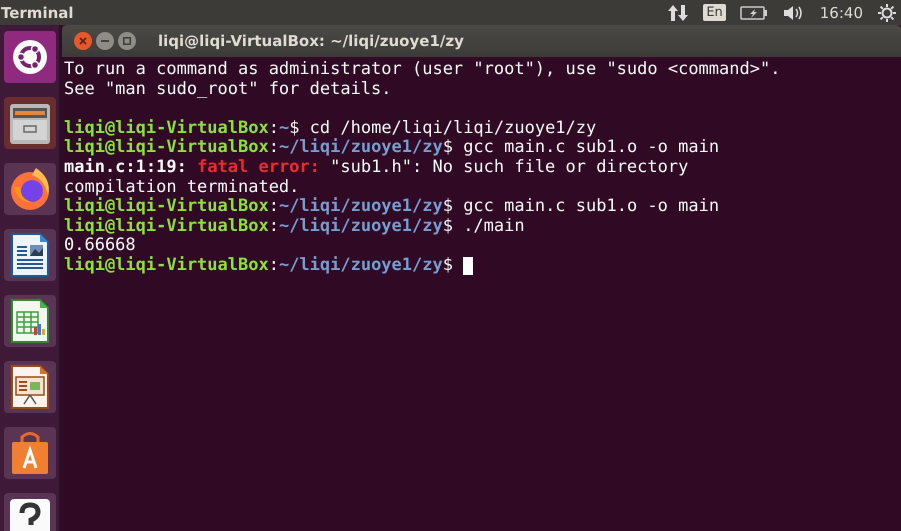 The height and width of the screenshot is (531, 901). Describe the element at coordinates (30, 255) in the screenshot. I see `document-icon` at that location.